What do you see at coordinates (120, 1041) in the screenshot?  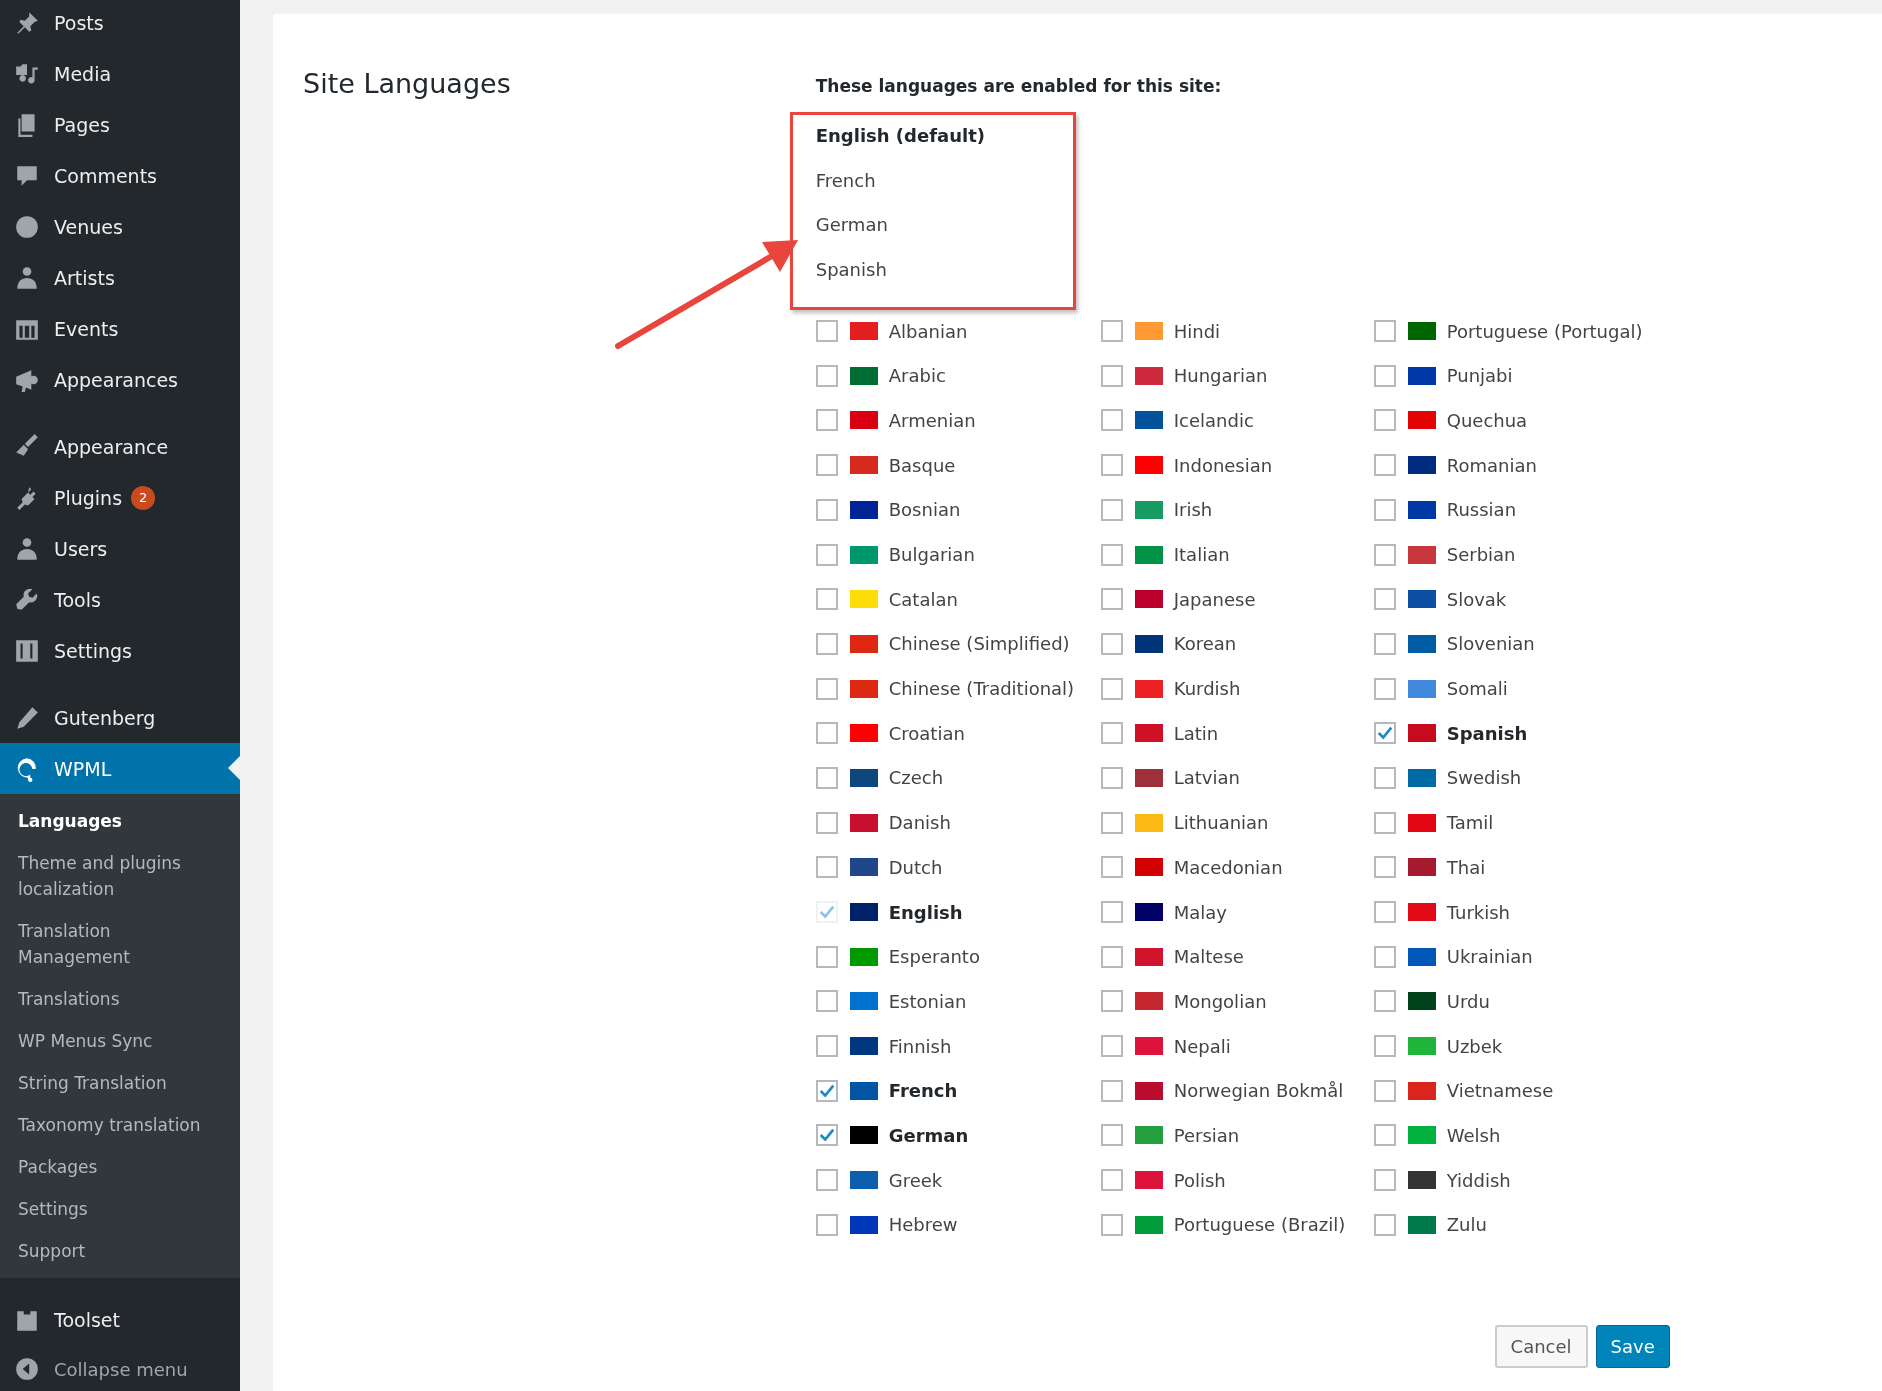 I see `submenu-item: WP Menus Sync` at bounding box center [120, 1041].